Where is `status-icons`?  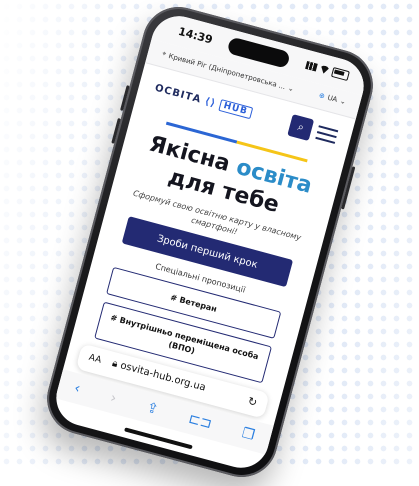 status-icons is located at coordinates (327, 71).